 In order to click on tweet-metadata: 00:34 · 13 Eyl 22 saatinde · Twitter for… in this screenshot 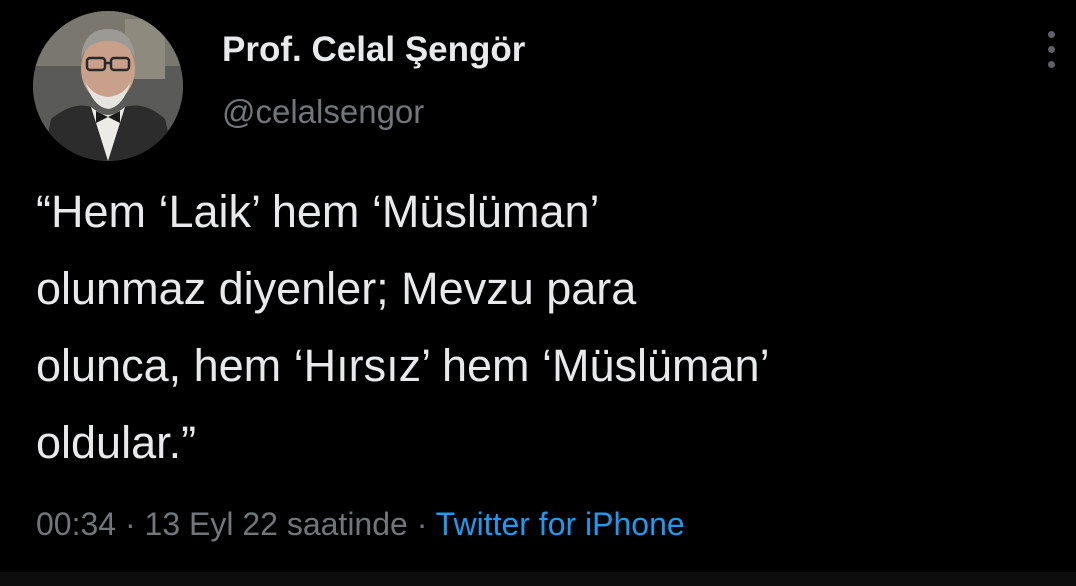, I will do `click(360, 524)`.